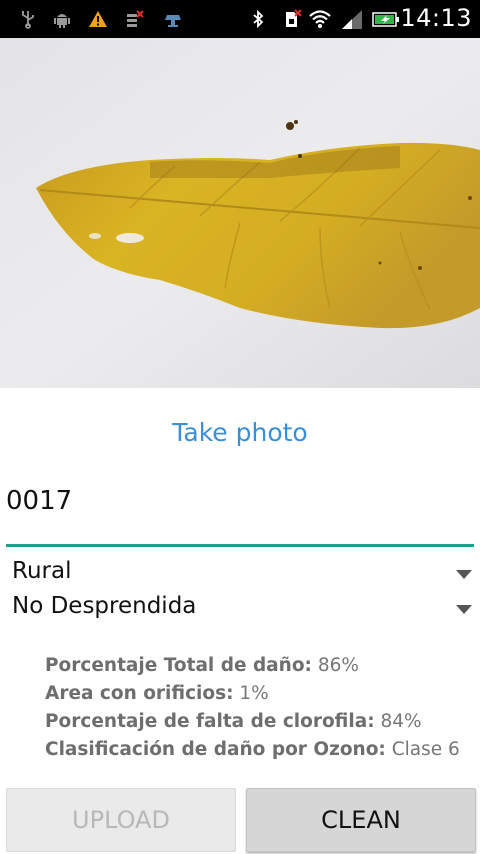  I want to click on result-value: 86%, so click(338, 665).